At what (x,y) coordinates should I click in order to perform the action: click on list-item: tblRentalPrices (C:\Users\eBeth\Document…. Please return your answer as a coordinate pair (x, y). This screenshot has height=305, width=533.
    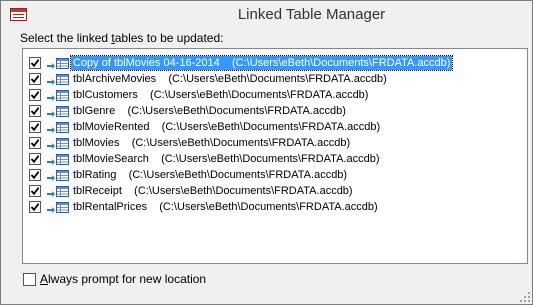
    Looking at the image, I should click on (274, 207).